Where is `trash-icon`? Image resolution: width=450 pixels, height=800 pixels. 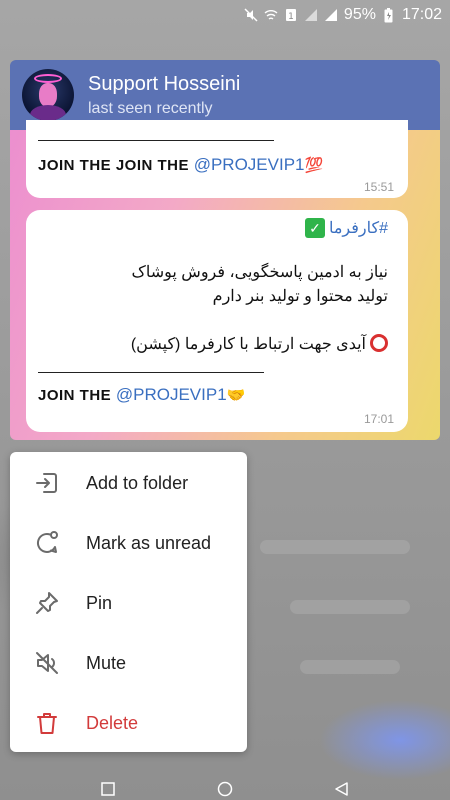 trash-icon is located at coordinates (47, 723).